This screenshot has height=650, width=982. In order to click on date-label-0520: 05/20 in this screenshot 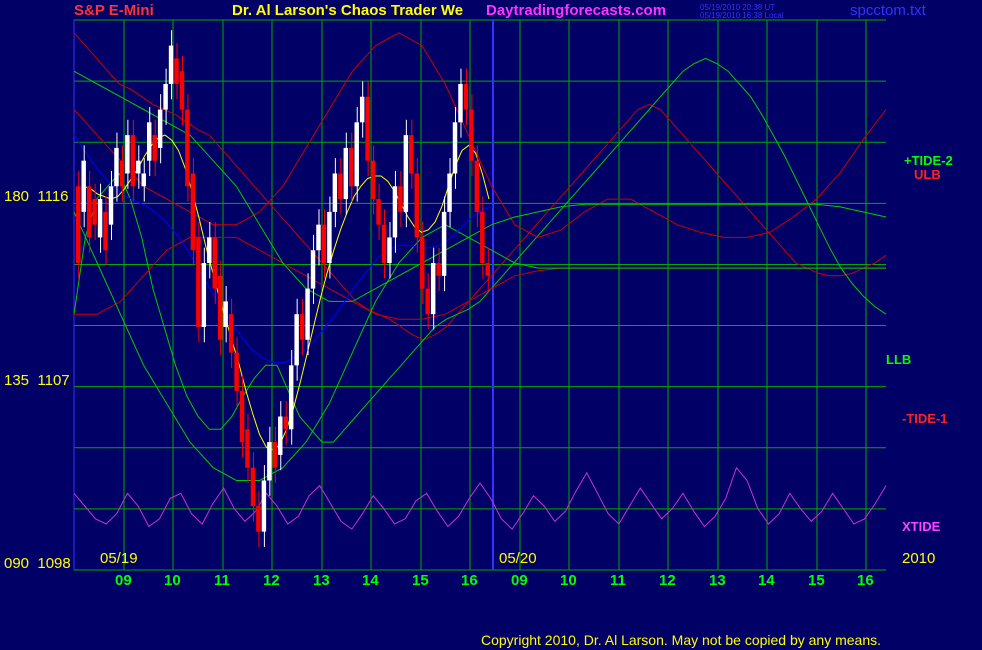, I will do `click(518, 558)`.